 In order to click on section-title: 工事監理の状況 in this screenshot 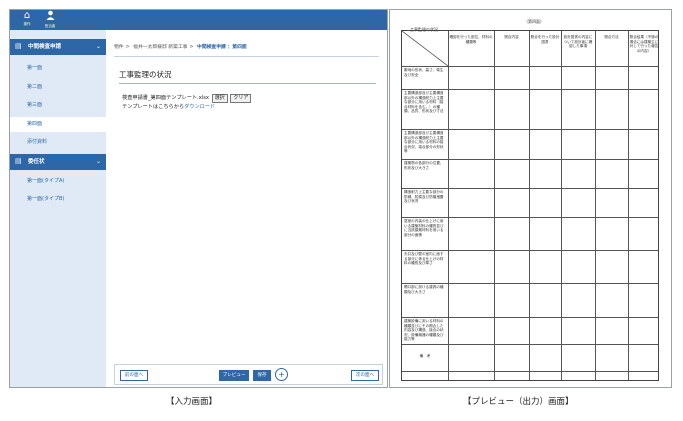, I will do `click(145, 74)`.